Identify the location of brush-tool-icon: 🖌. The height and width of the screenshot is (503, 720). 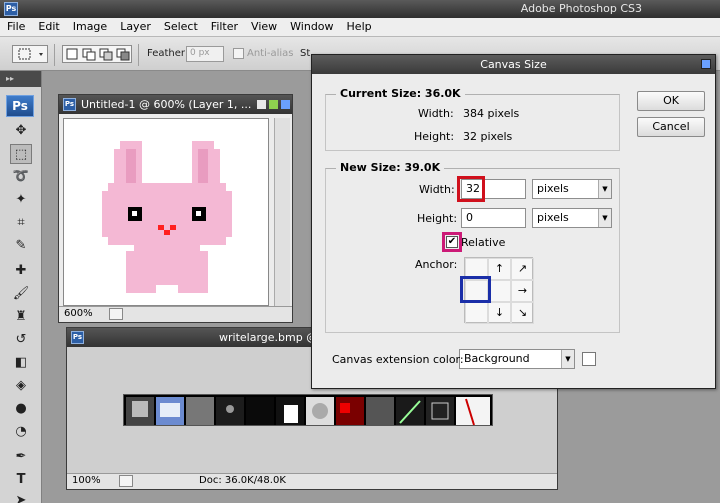
(21, 294).